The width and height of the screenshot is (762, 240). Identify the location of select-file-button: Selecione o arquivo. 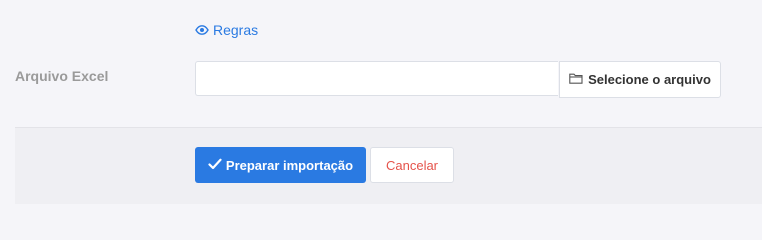
(640, 79).